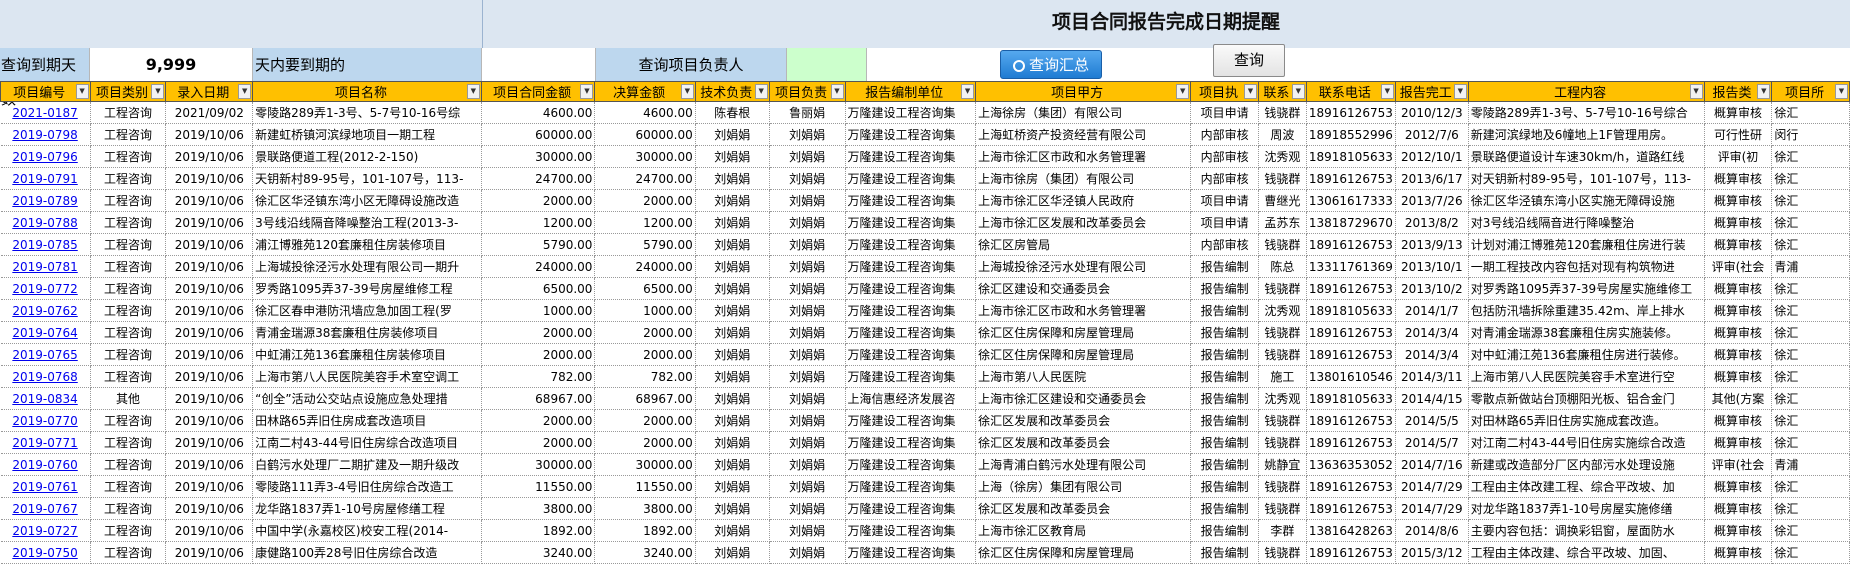 The image size is (1850, 568). I want to click on query-button: 查询, so click(1249, 60).